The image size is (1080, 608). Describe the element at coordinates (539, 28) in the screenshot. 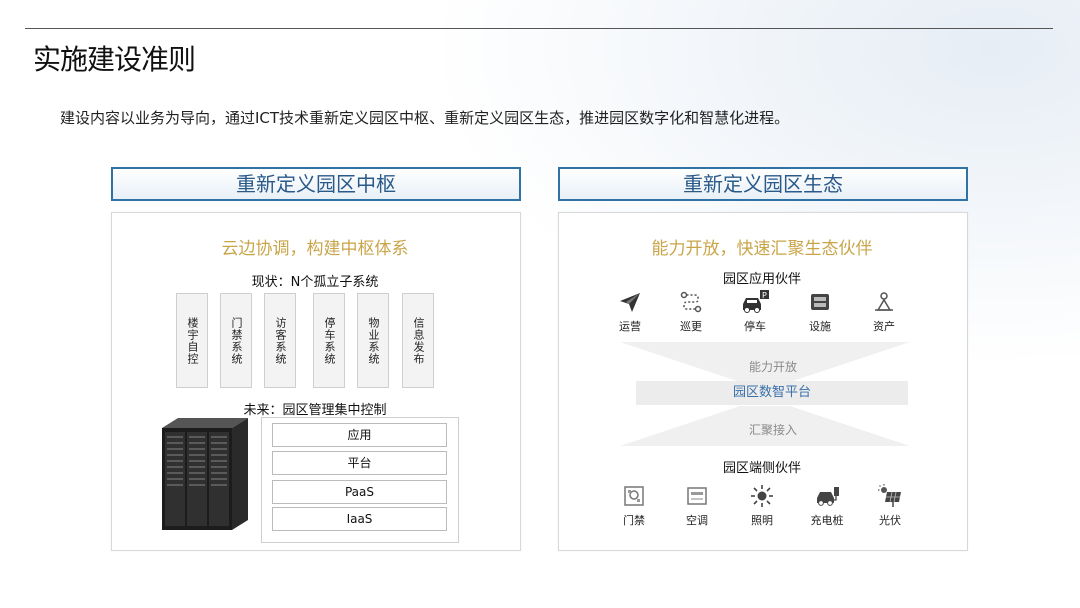

I see `top-divider` at that location.